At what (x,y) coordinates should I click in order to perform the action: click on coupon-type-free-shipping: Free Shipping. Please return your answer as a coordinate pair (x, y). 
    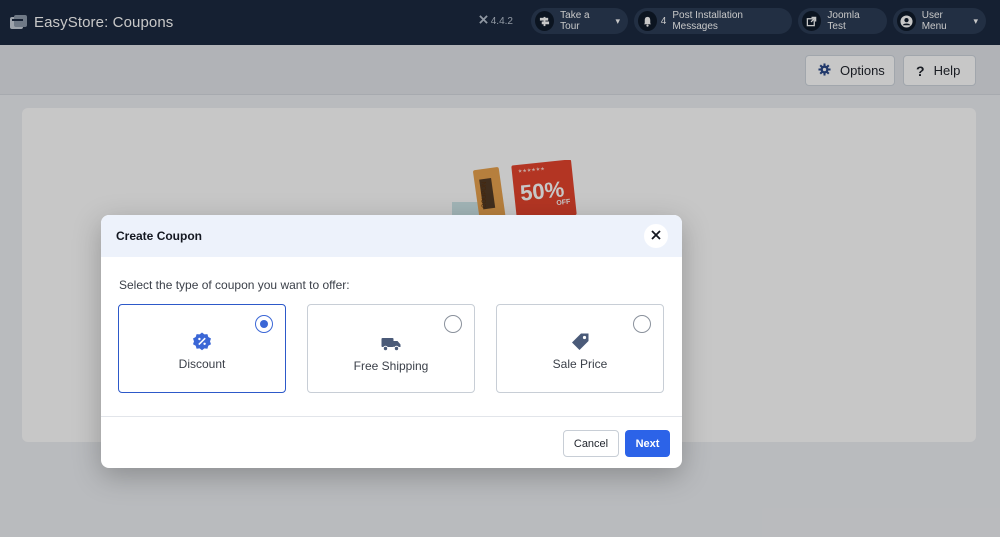
    Looking at the image, I should click on (391, 348).